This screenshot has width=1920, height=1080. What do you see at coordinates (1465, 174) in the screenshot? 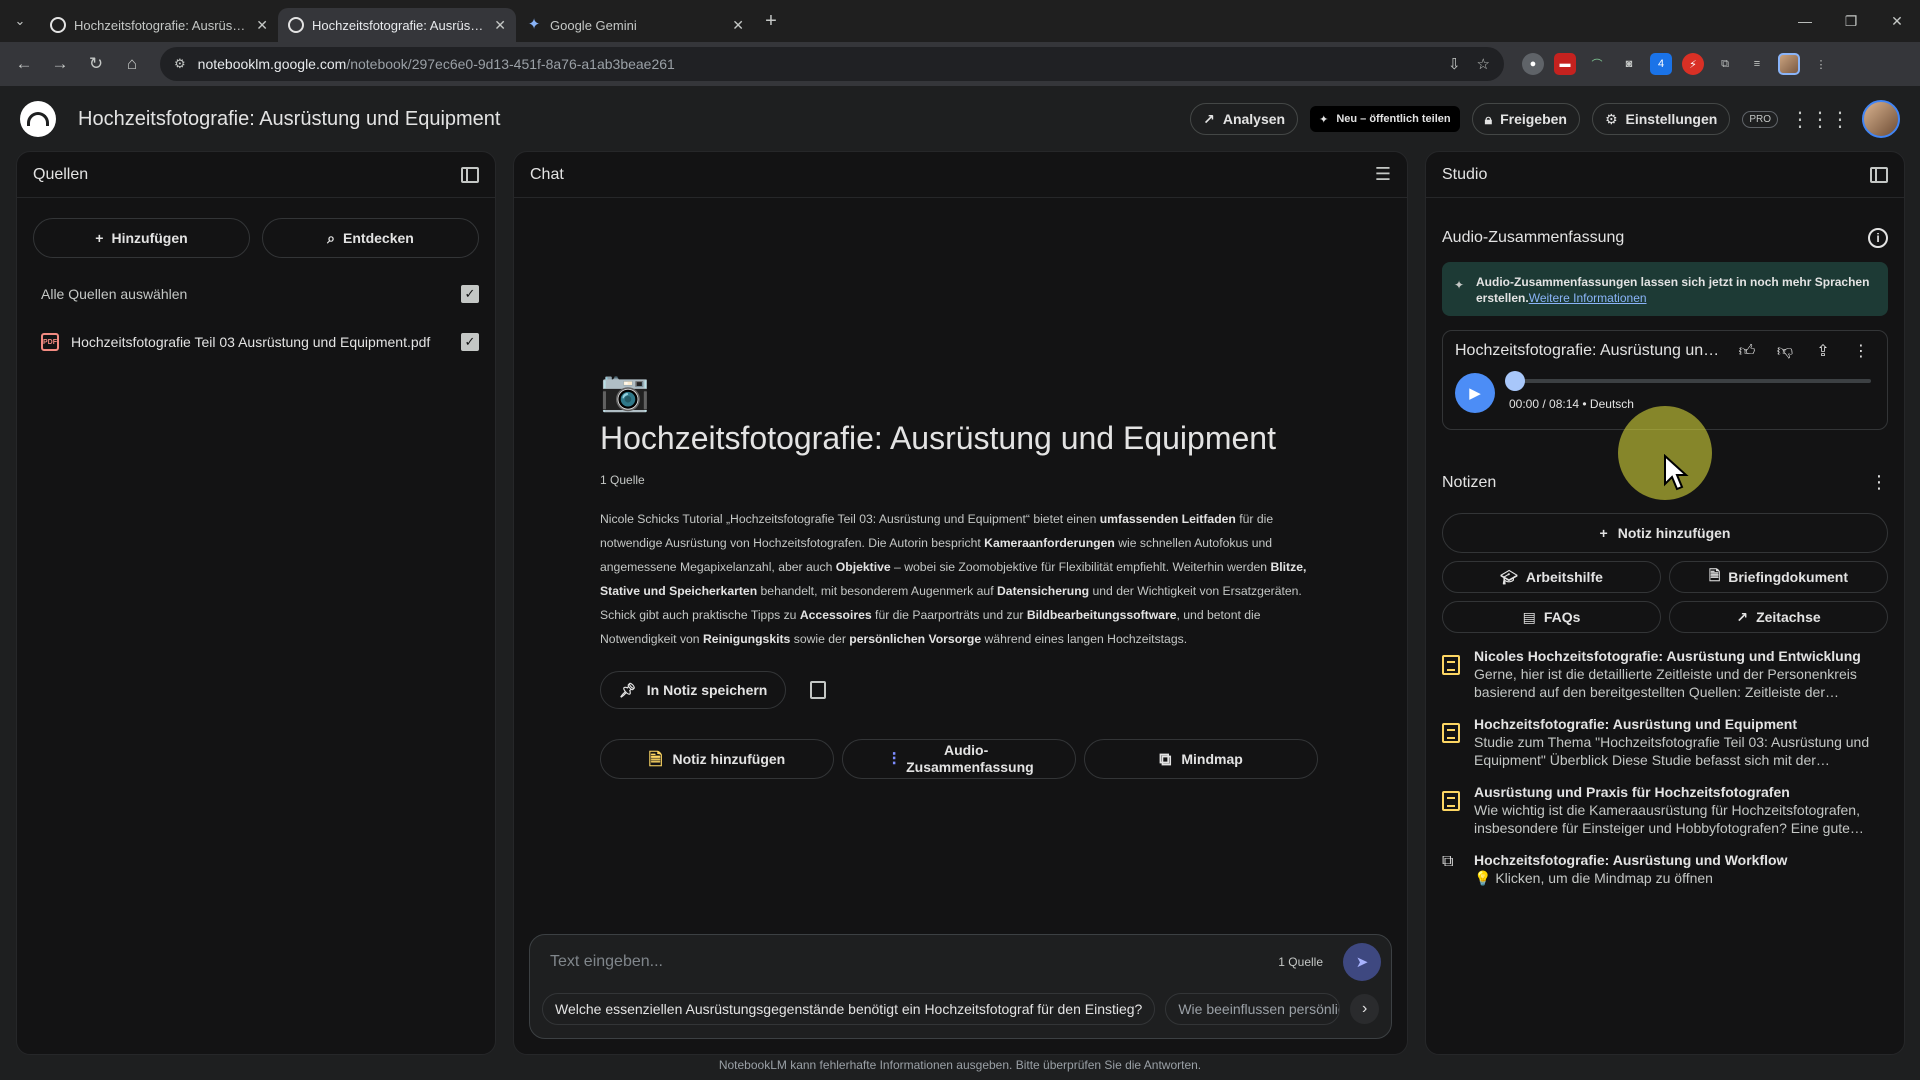
I see `studio-title: Studio` at bounding box center [1465, 174].